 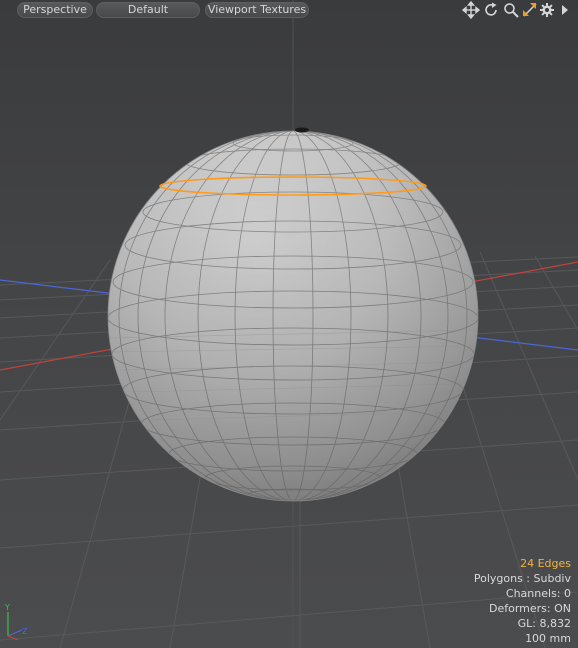 I want to click on expand-arrow-icon, so click(x=565, y=10).